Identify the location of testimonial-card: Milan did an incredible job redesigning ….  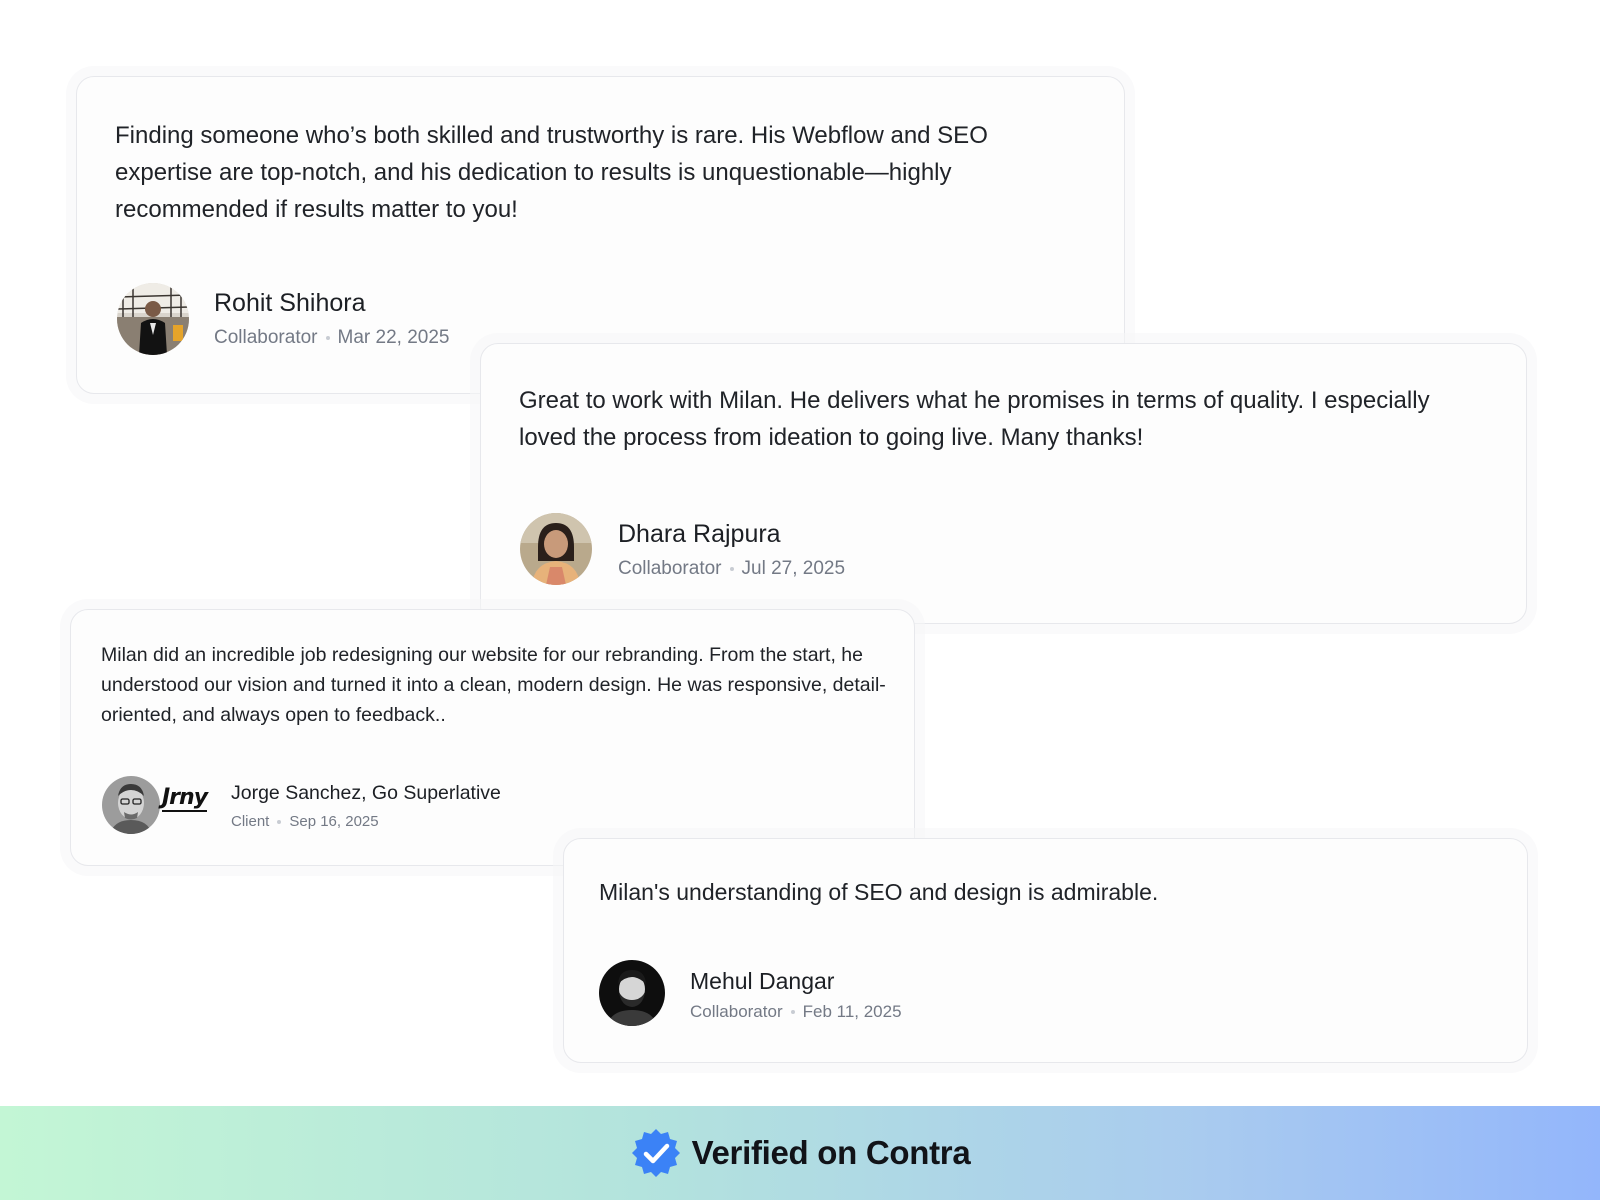
(492, 737).